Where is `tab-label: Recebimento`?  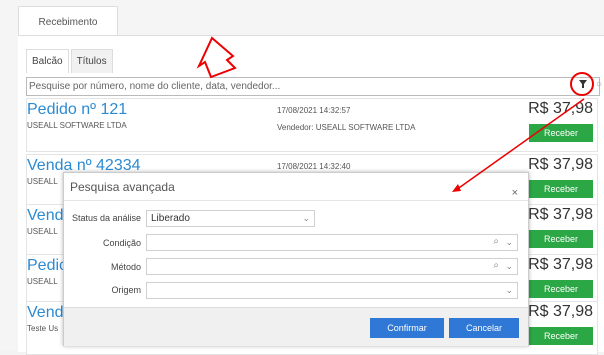
tab-label: Recebimento is located at coordinates (68, 22).